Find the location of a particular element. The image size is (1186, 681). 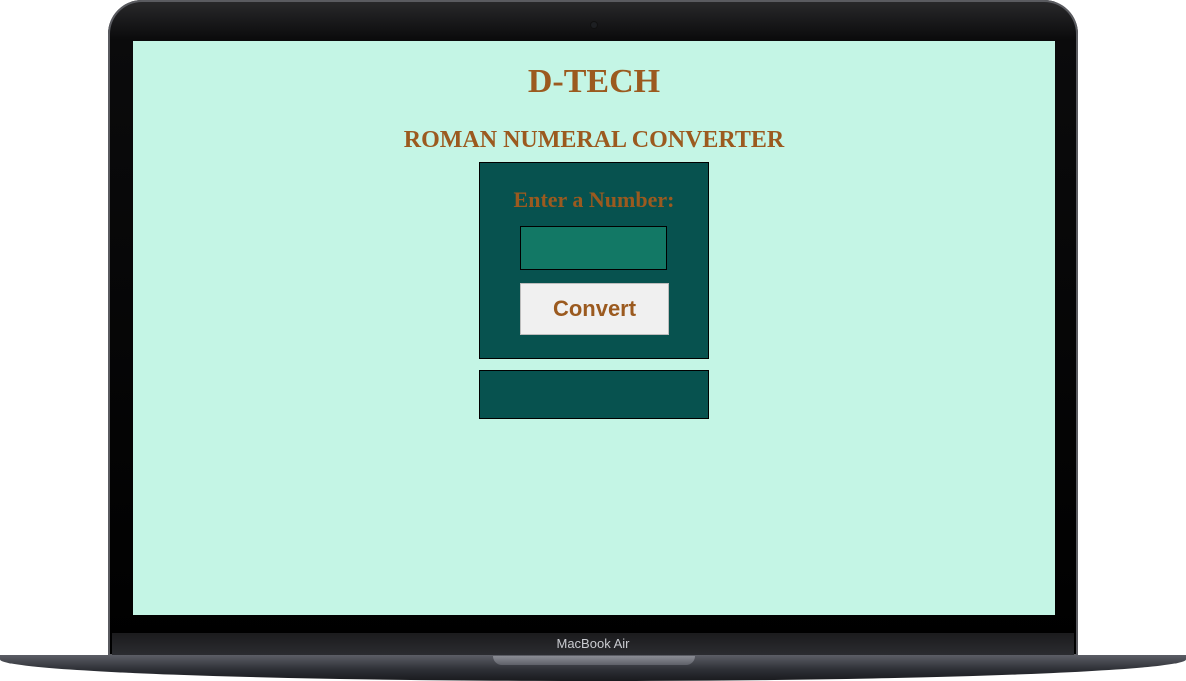

page-title: D-TECH is located at coordinates (594, 81).